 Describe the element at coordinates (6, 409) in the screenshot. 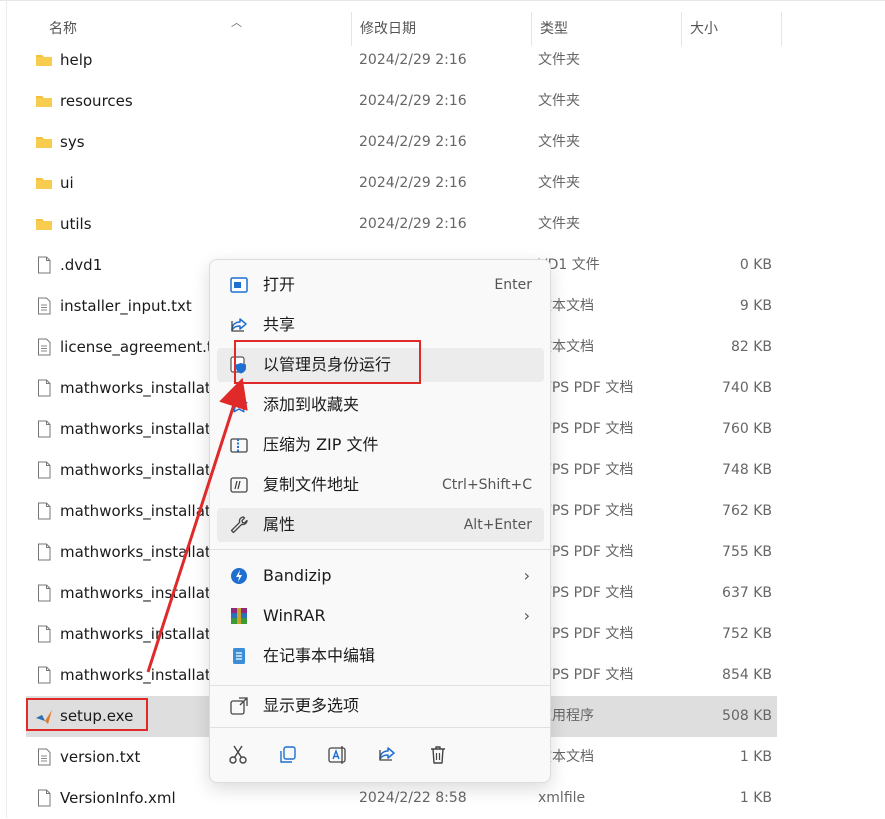

I see `nav-pane-edge` at that location.